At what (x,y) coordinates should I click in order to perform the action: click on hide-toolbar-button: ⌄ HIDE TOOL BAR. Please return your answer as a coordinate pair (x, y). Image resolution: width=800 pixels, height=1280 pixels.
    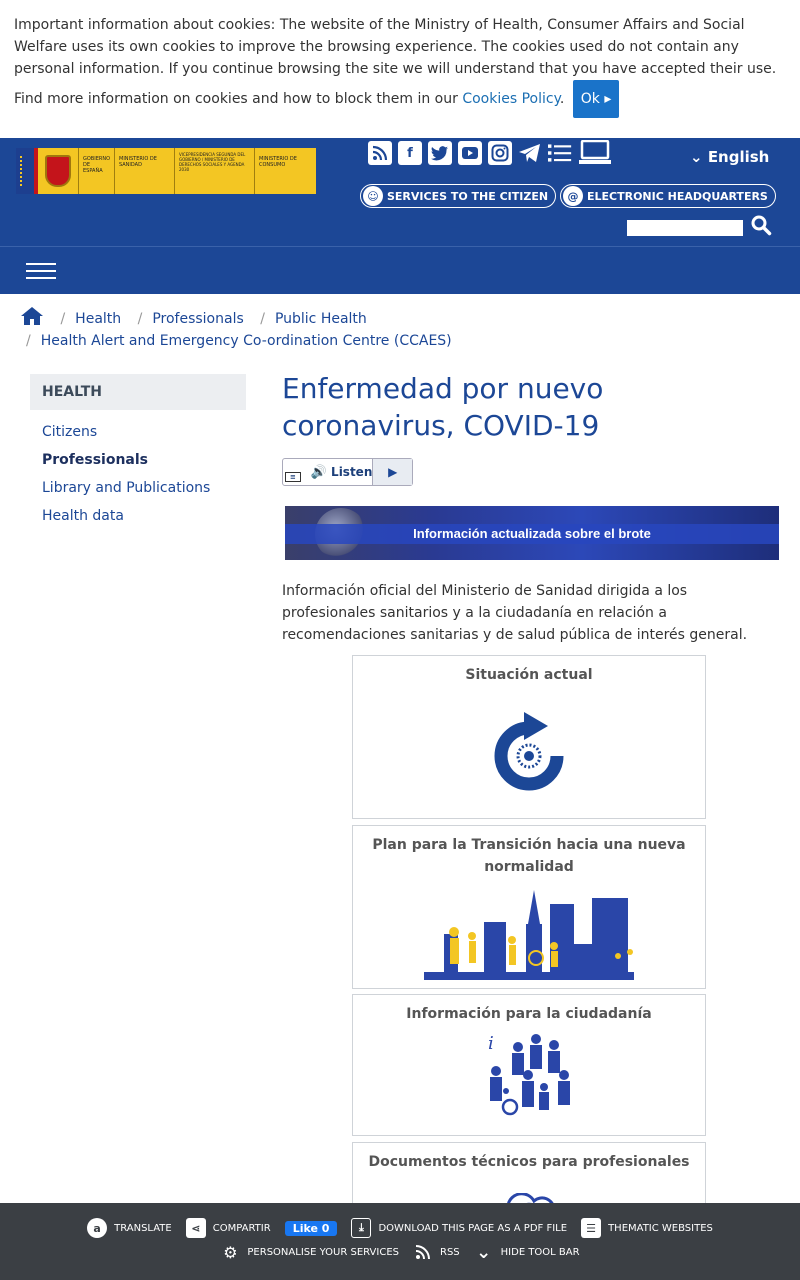
    Looking at the image, I should click on (527, 1252).